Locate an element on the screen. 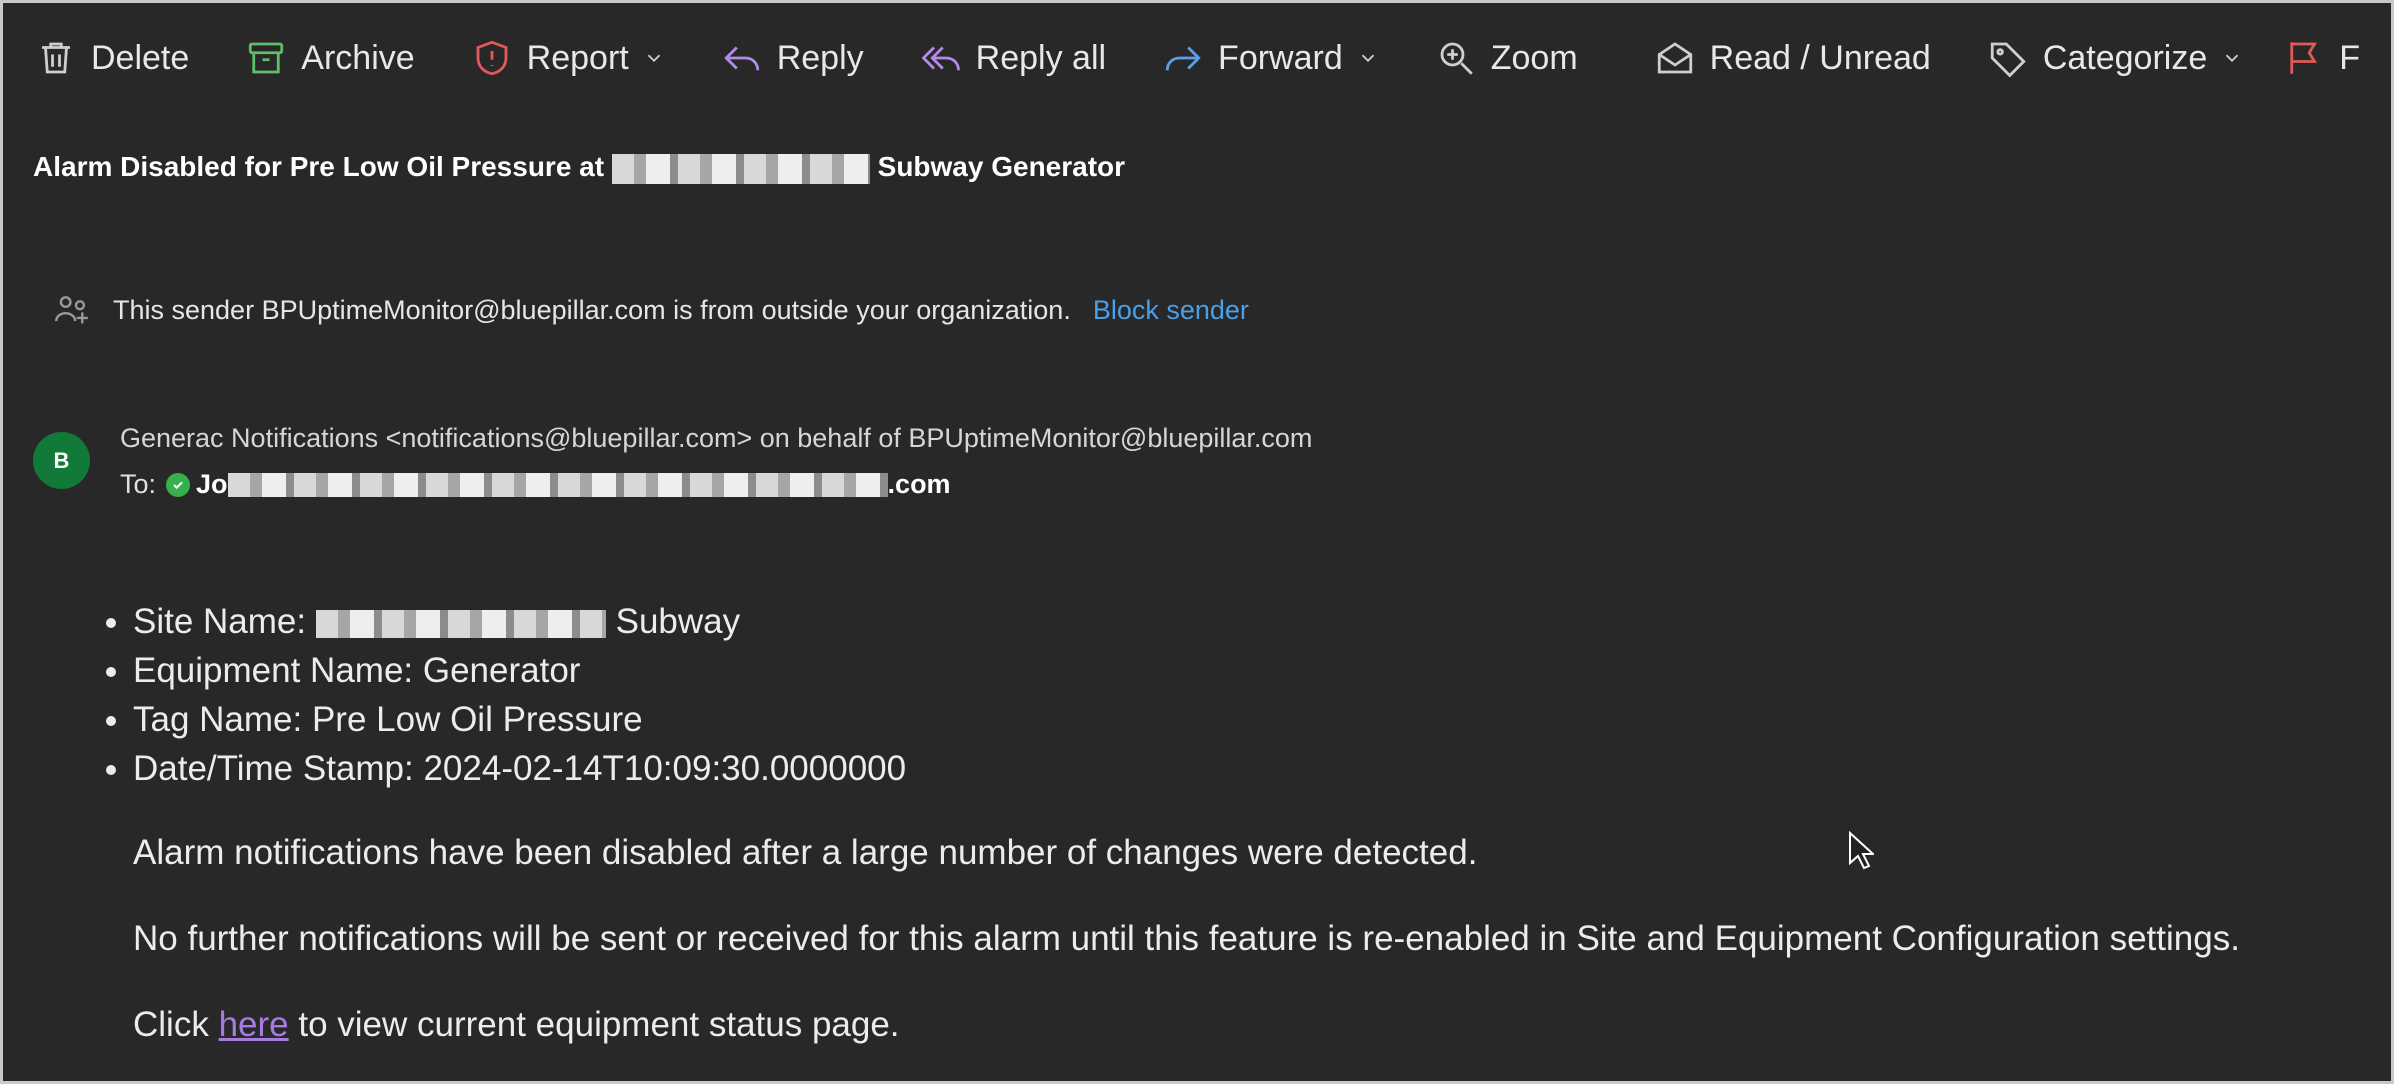 This screenshot has width=2394, height=1084. reply-icon is located at coordinates (742, 58).